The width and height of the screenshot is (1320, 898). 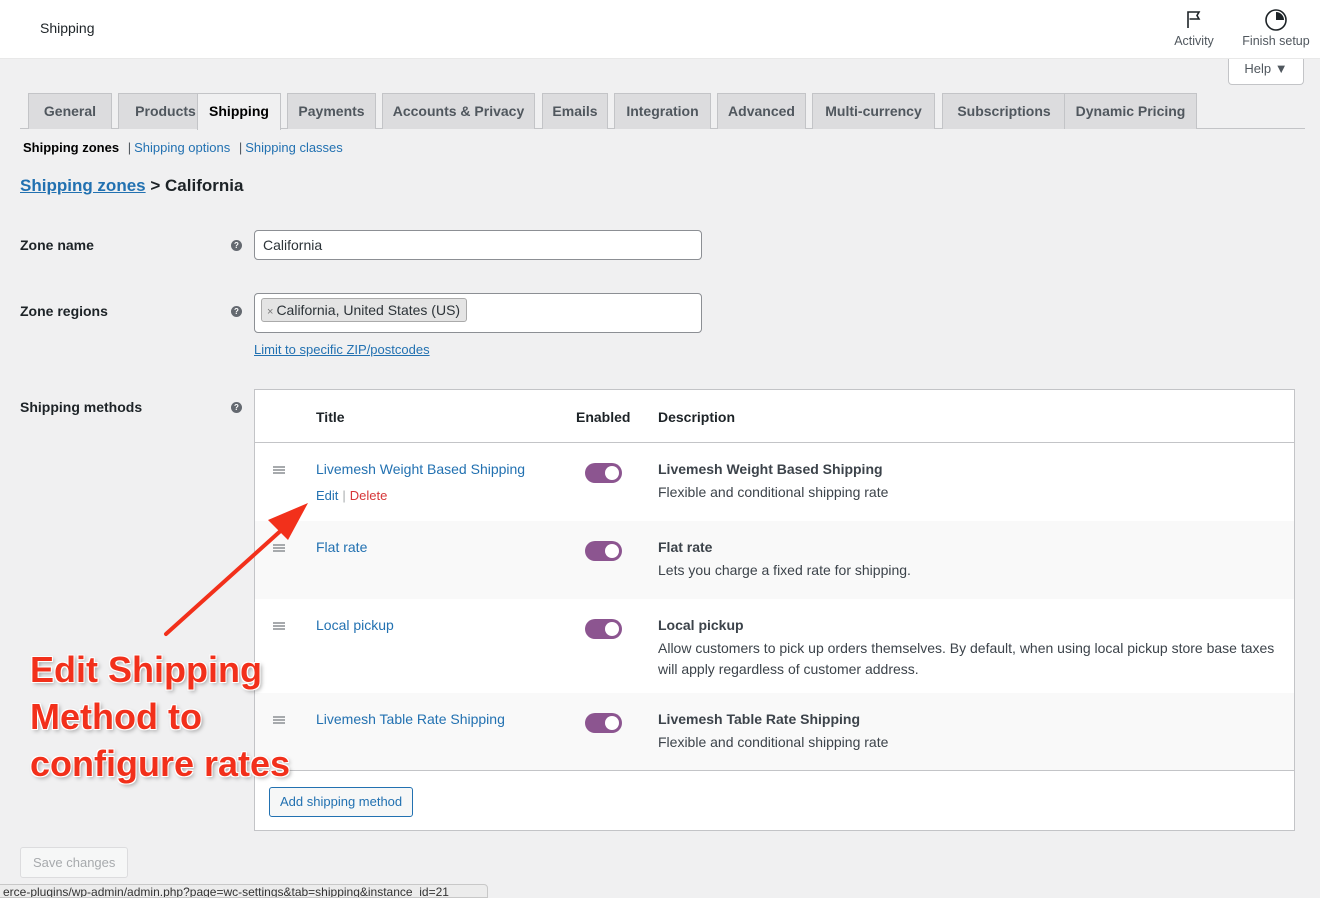 I want to click on save-changes-button: Save changes, so click(x=74, y=862).